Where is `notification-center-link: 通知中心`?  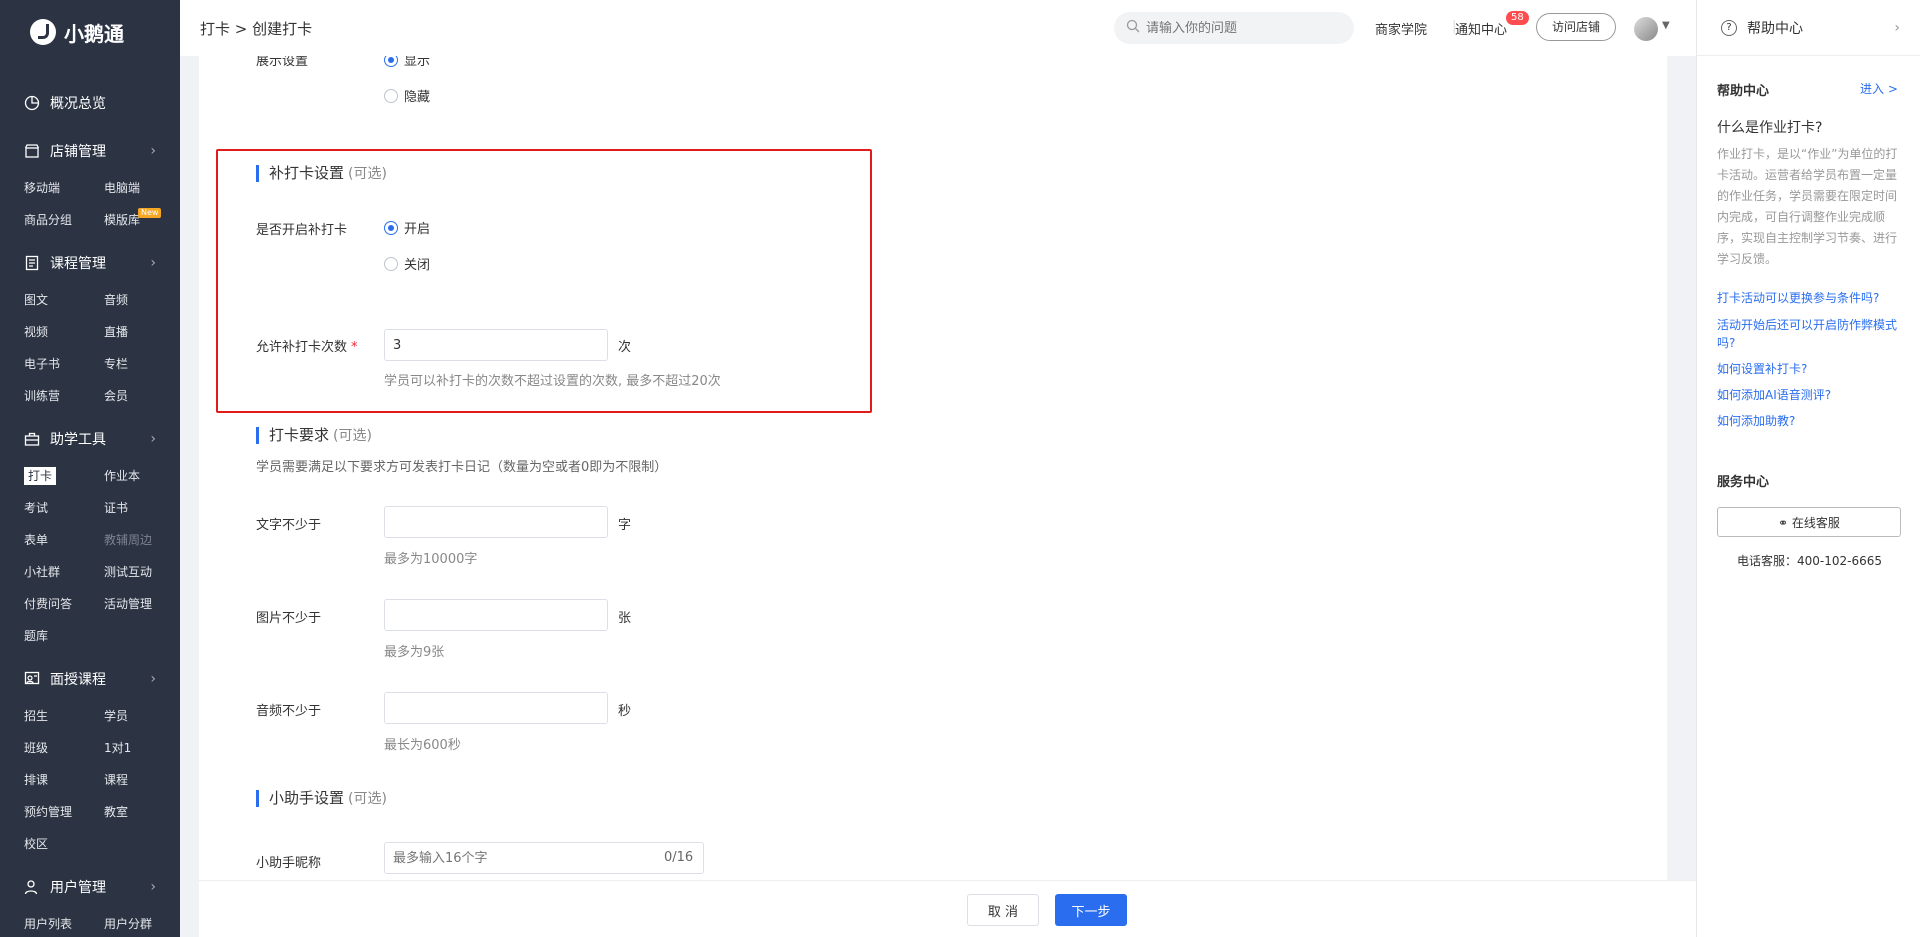
notification-center-link: 通知中心 is located at coordinates (1481, 28).